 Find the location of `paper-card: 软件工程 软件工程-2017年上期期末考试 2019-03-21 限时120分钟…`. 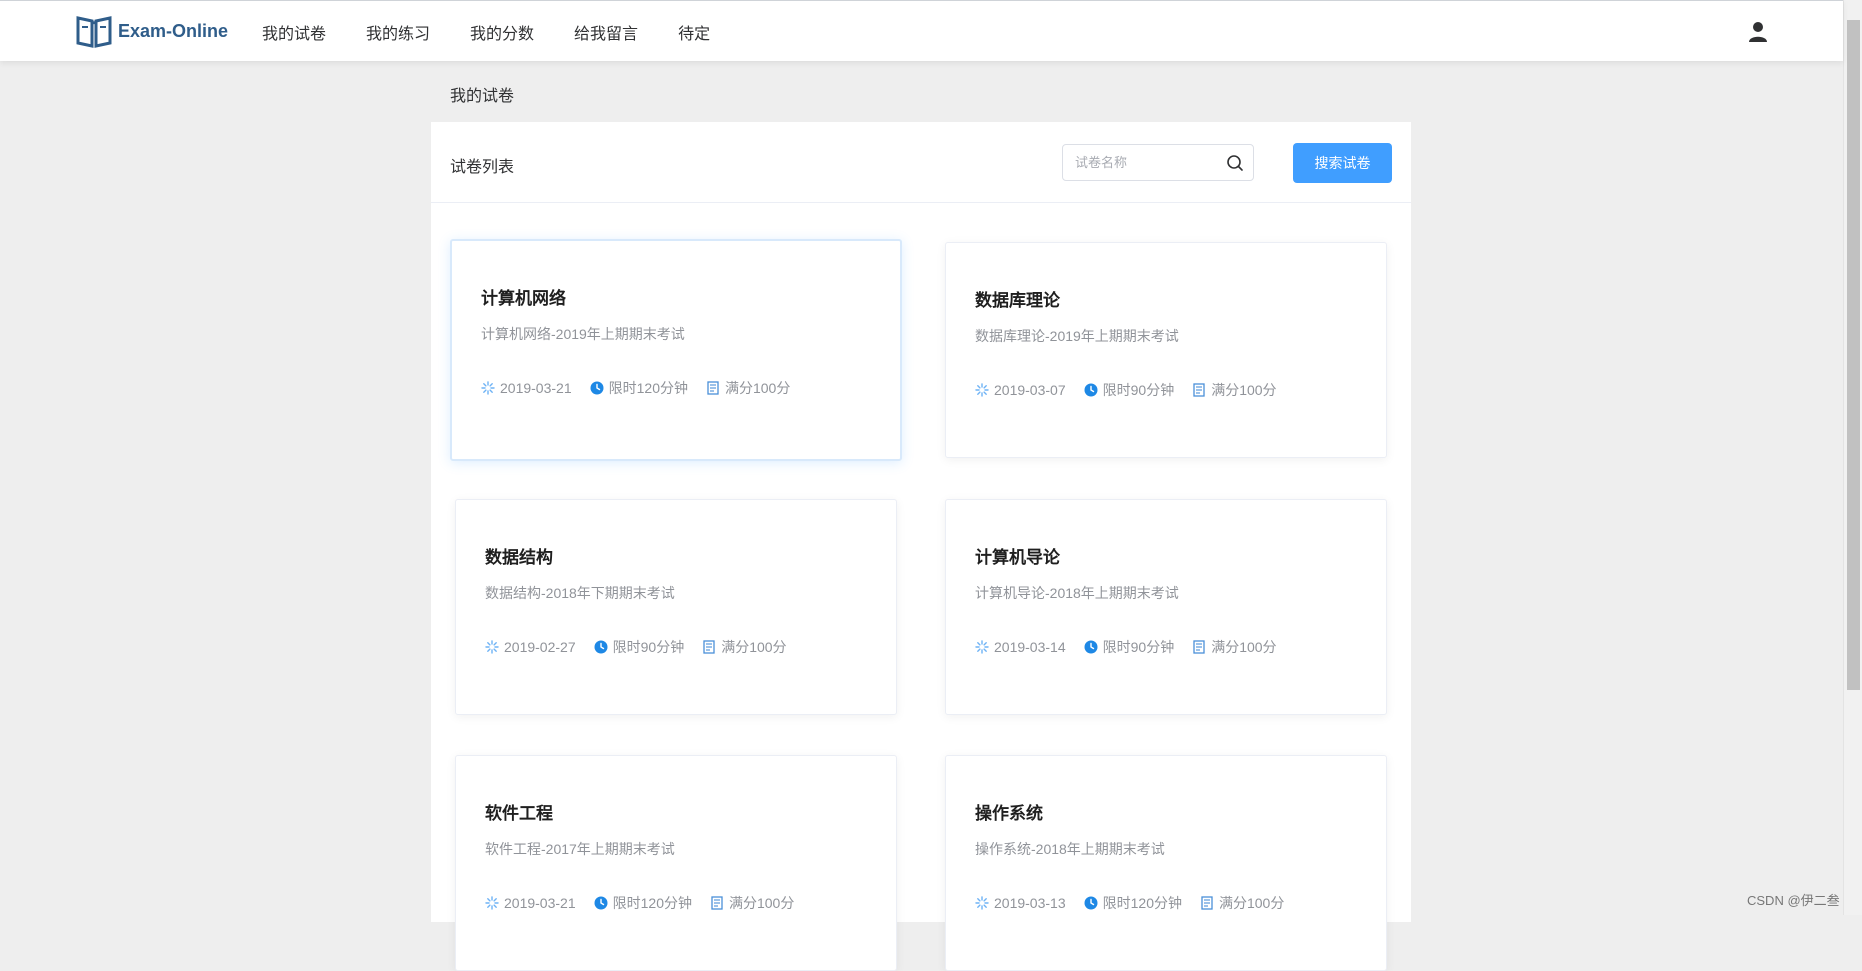

paper-card: 软件工程 软件工程-2017年上期期末考试 2019-03-21 限时120分钟… is located at coordinates (676, 863).